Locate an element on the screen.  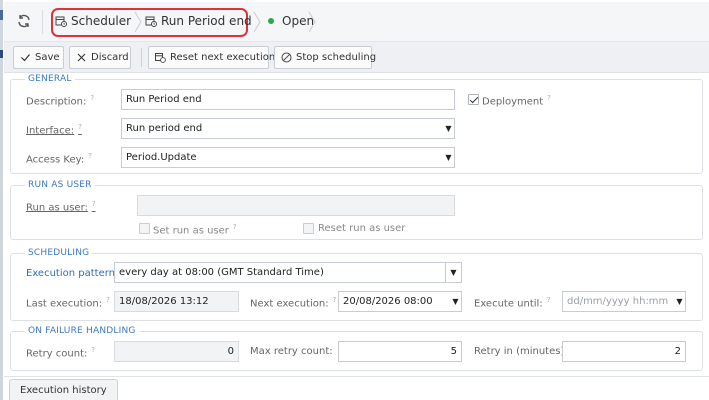
retry-count-label: Retry count:? is located at coordinates (61, 353).